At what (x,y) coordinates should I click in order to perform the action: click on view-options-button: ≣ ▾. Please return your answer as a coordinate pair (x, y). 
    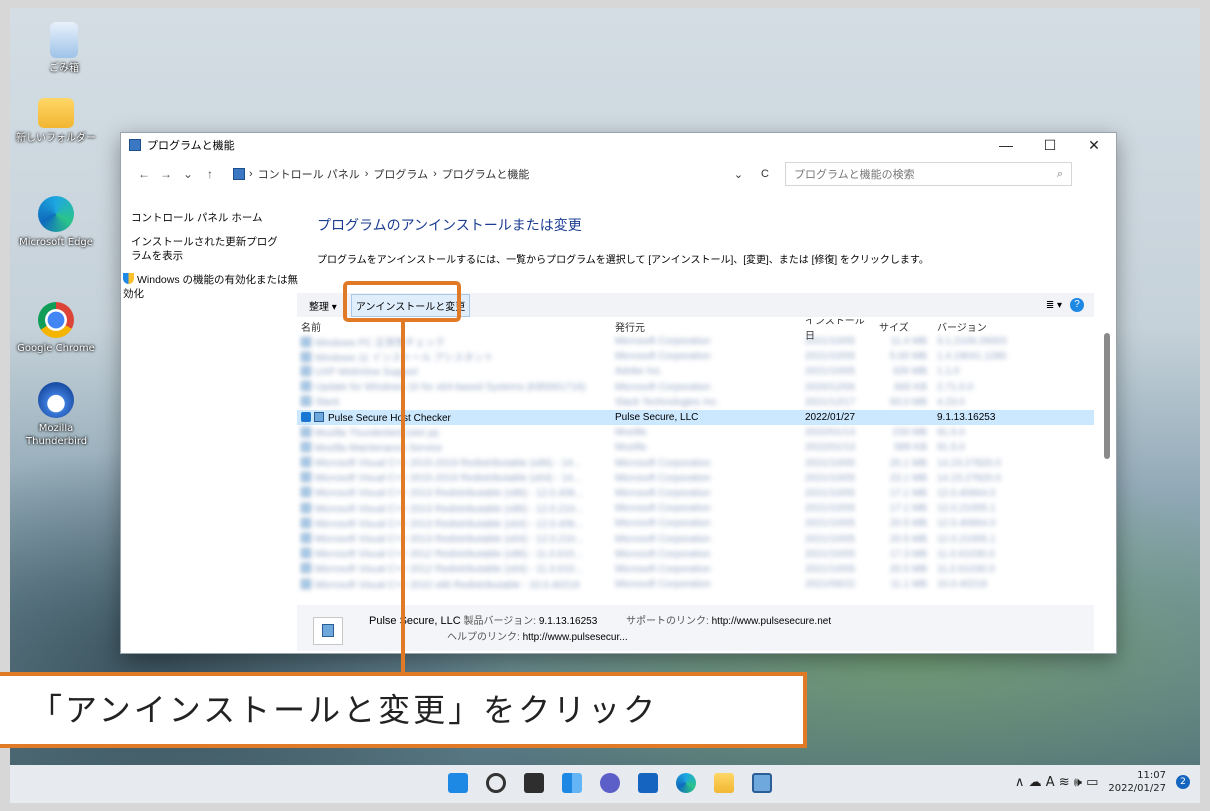
    Looking at the image, I should click on (1054, 305).